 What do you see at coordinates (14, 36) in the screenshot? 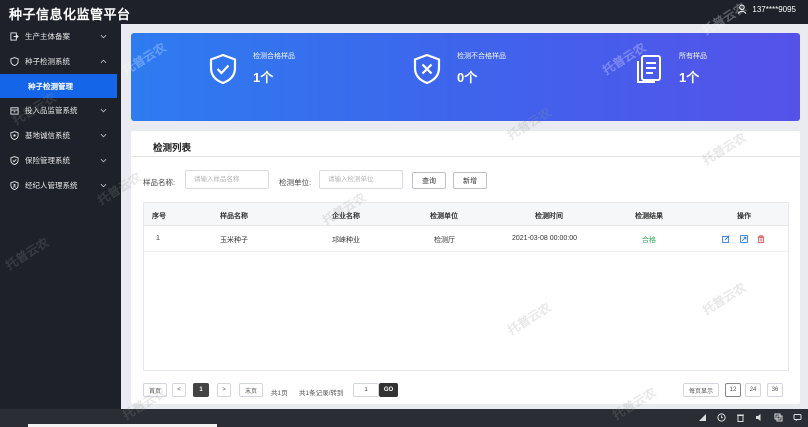
I see `logout-box-icon` at bounding box center [14, 36].